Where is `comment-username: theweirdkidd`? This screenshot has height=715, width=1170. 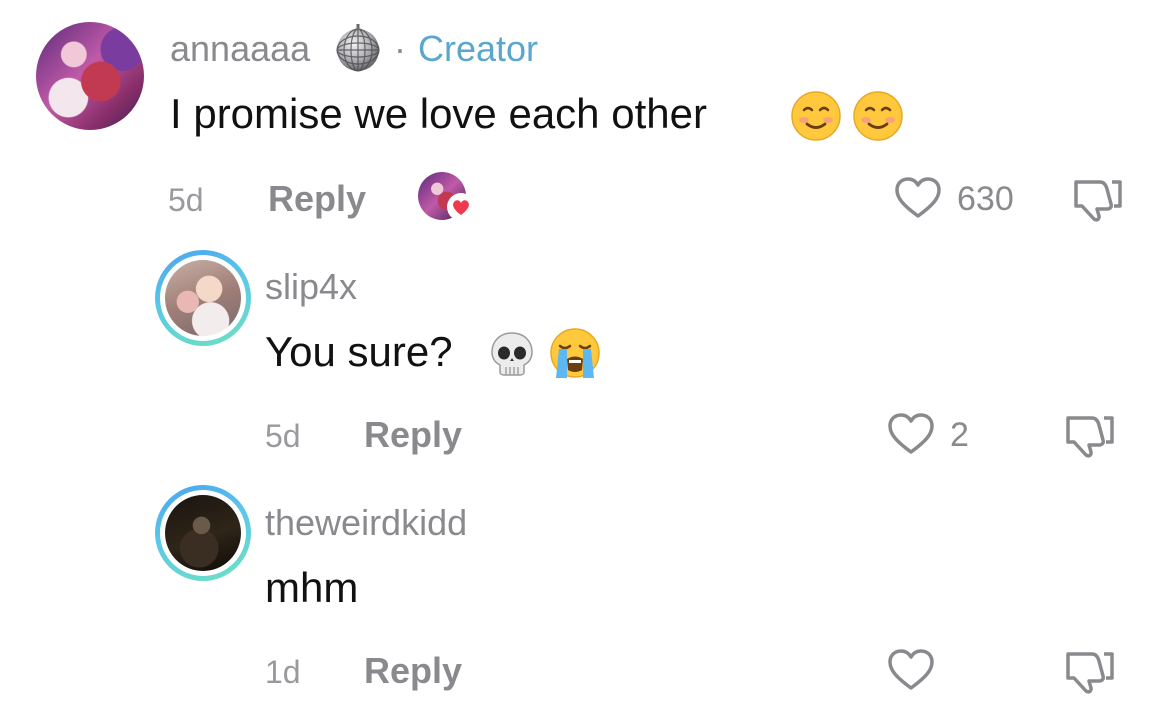 comment-username: theweirdkidd is located at coordinates (366, 523).